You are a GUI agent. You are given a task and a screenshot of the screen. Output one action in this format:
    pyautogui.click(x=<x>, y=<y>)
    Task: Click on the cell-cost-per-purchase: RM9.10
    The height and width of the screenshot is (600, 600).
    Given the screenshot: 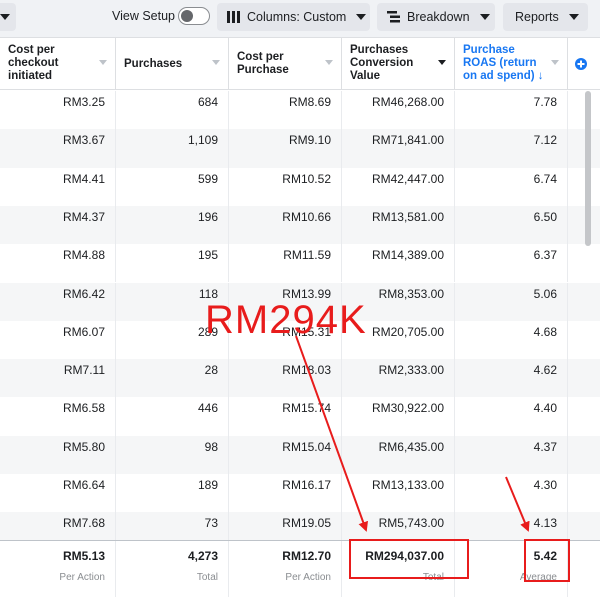 What is the action you would take?
    pyautogui.click(x=285, y=148)
    